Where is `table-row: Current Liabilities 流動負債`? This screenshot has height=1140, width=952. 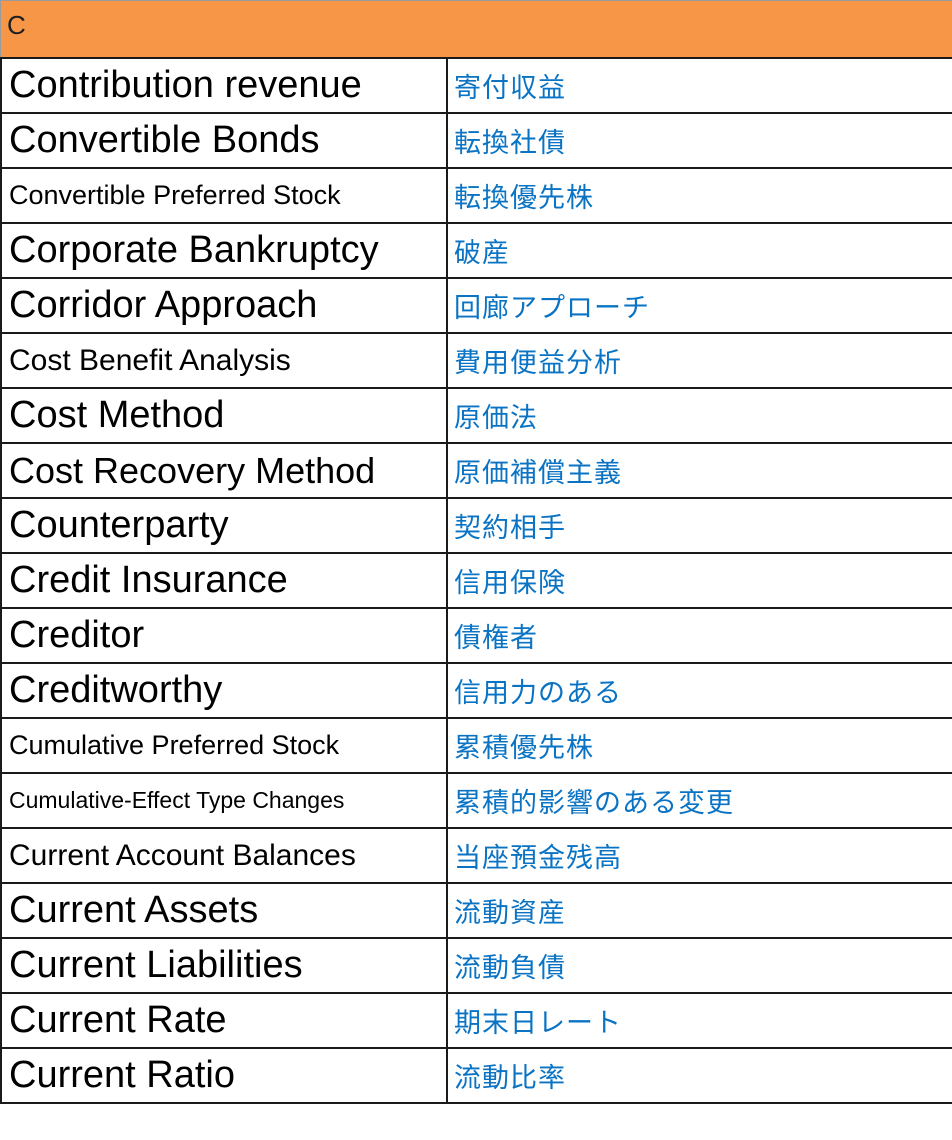 table-row: Current Liabilities 流動負債 is located at coordinates (476, 965).